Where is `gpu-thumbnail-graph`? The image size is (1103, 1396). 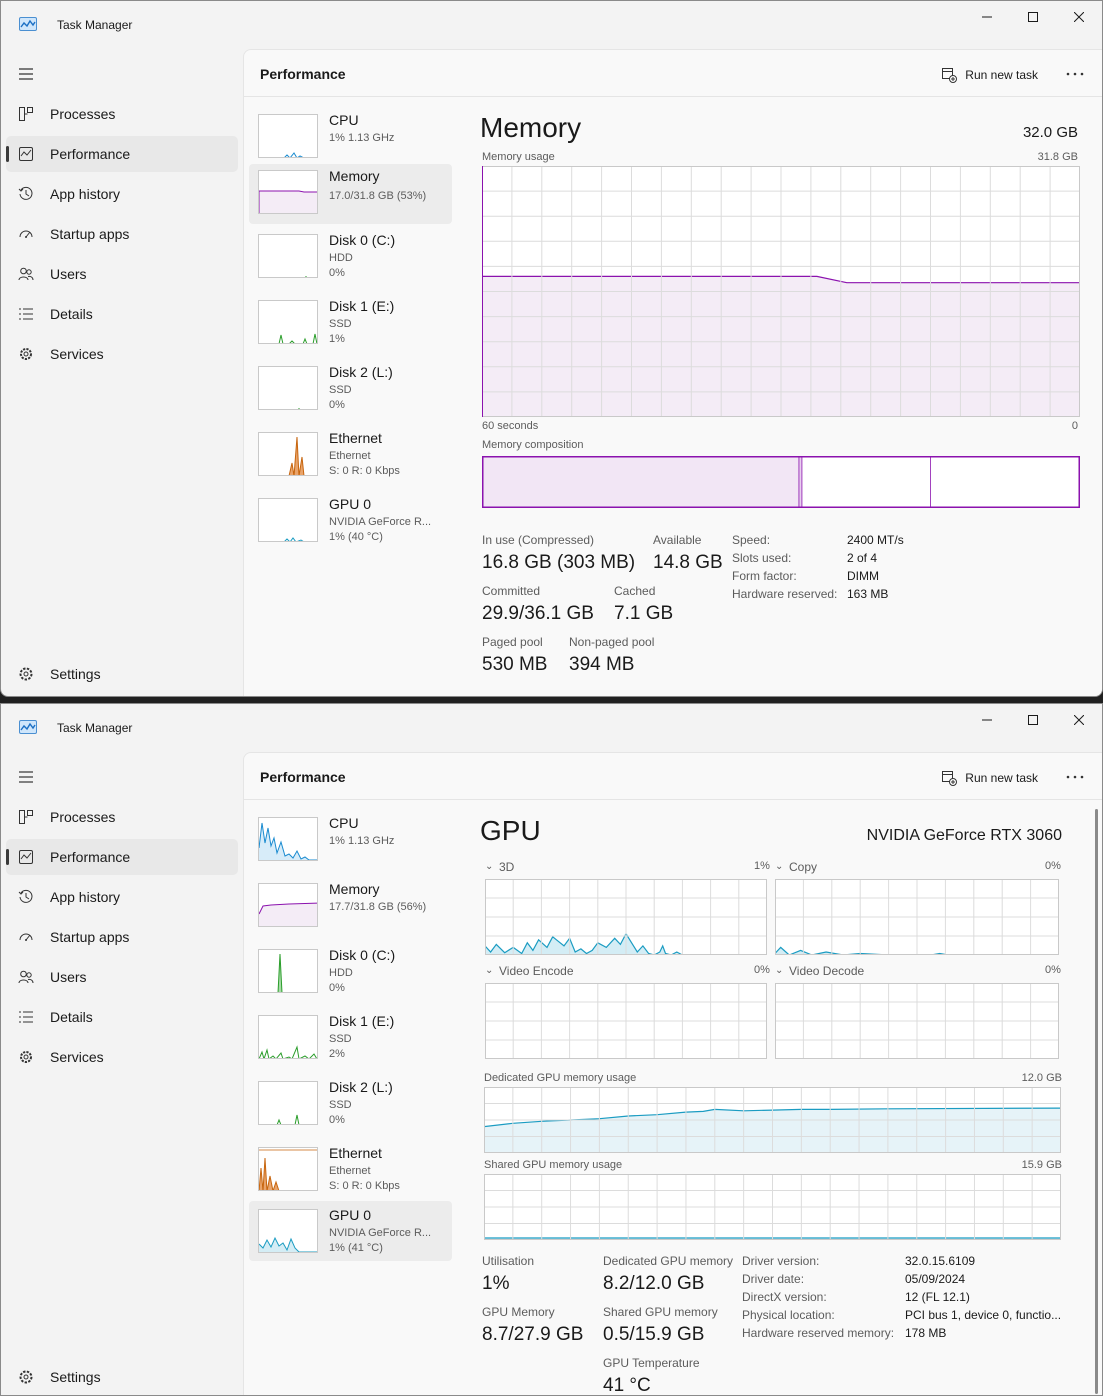
gpu-thumbnail-graph is located at coordinates (288, 1231).